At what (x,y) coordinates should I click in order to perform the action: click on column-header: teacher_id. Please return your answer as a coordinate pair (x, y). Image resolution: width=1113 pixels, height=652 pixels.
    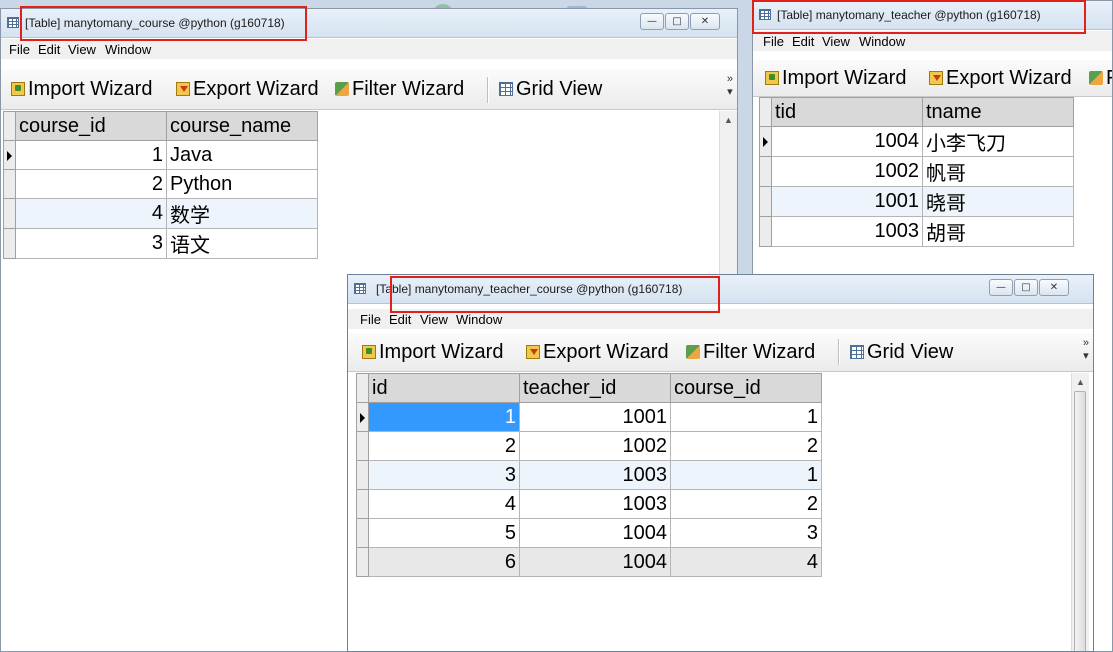
    Looking at the image, I should click on (595, 388).